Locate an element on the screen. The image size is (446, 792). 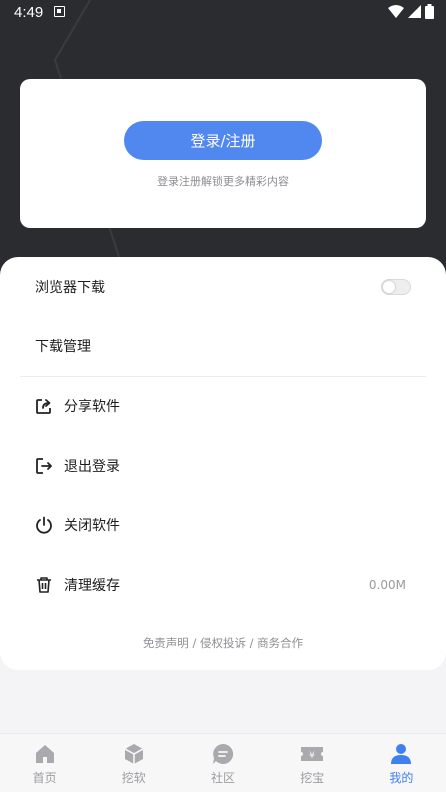
home-icon is located at coordinates (45, 754).